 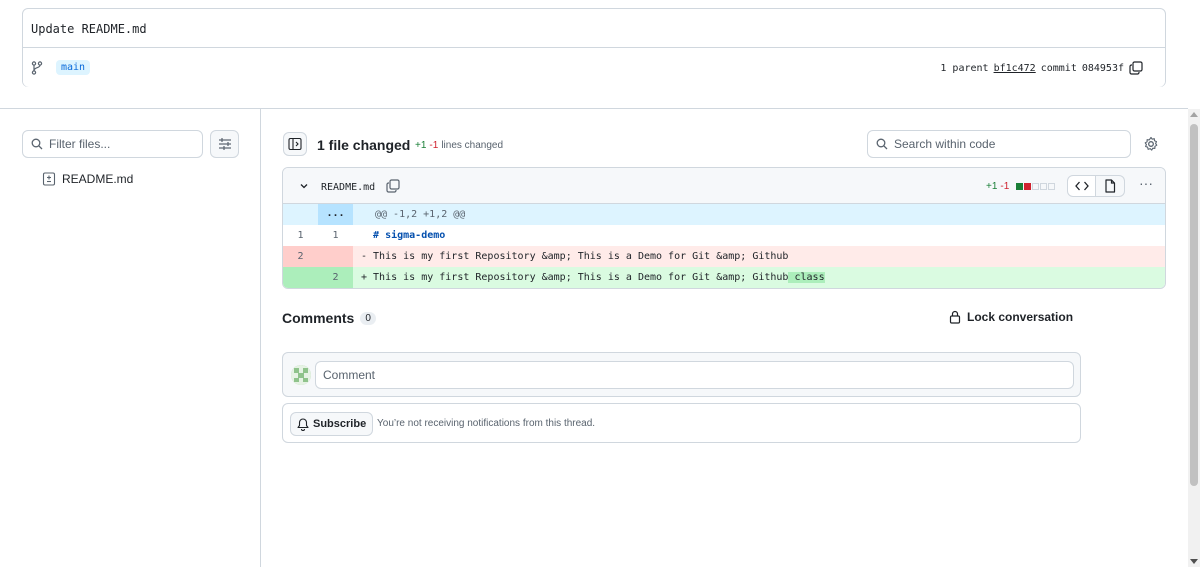 I want to click on new-line-number: 1, so click(x=335, y=235).